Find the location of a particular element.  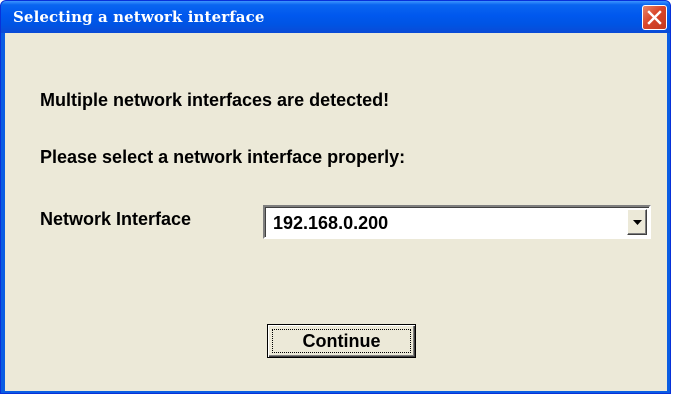

close-icon is located at coordinates (654, 17).